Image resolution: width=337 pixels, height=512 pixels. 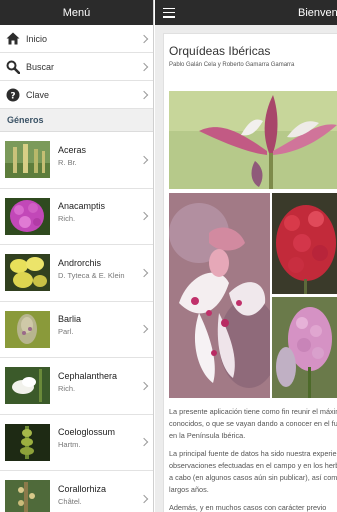 What do you see at coordinates (189, 489) in the screenshot?
I see `paragraph-line: largos años.` at bounding box center [189, 489].